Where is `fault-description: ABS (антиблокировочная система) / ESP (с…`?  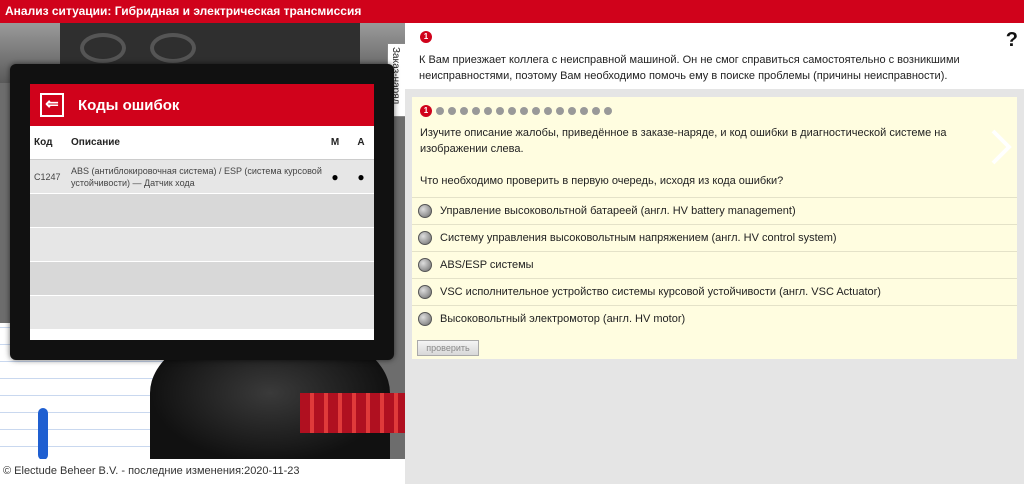 fault-description: ABS (антиблокировочная система) / ESP (с… is located at coordinates (196, 176).